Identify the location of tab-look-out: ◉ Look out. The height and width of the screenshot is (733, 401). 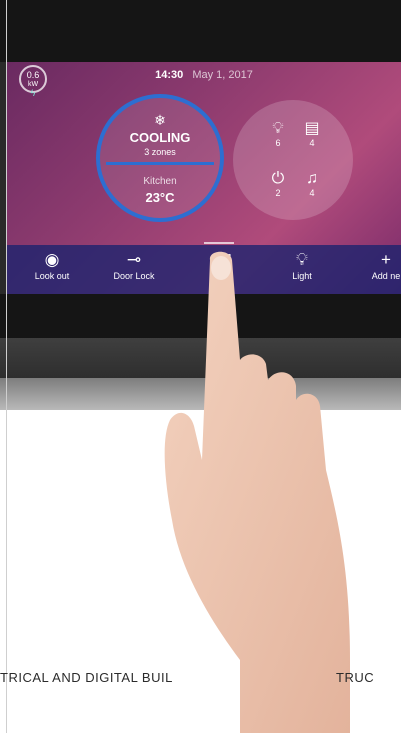
(52, 265).